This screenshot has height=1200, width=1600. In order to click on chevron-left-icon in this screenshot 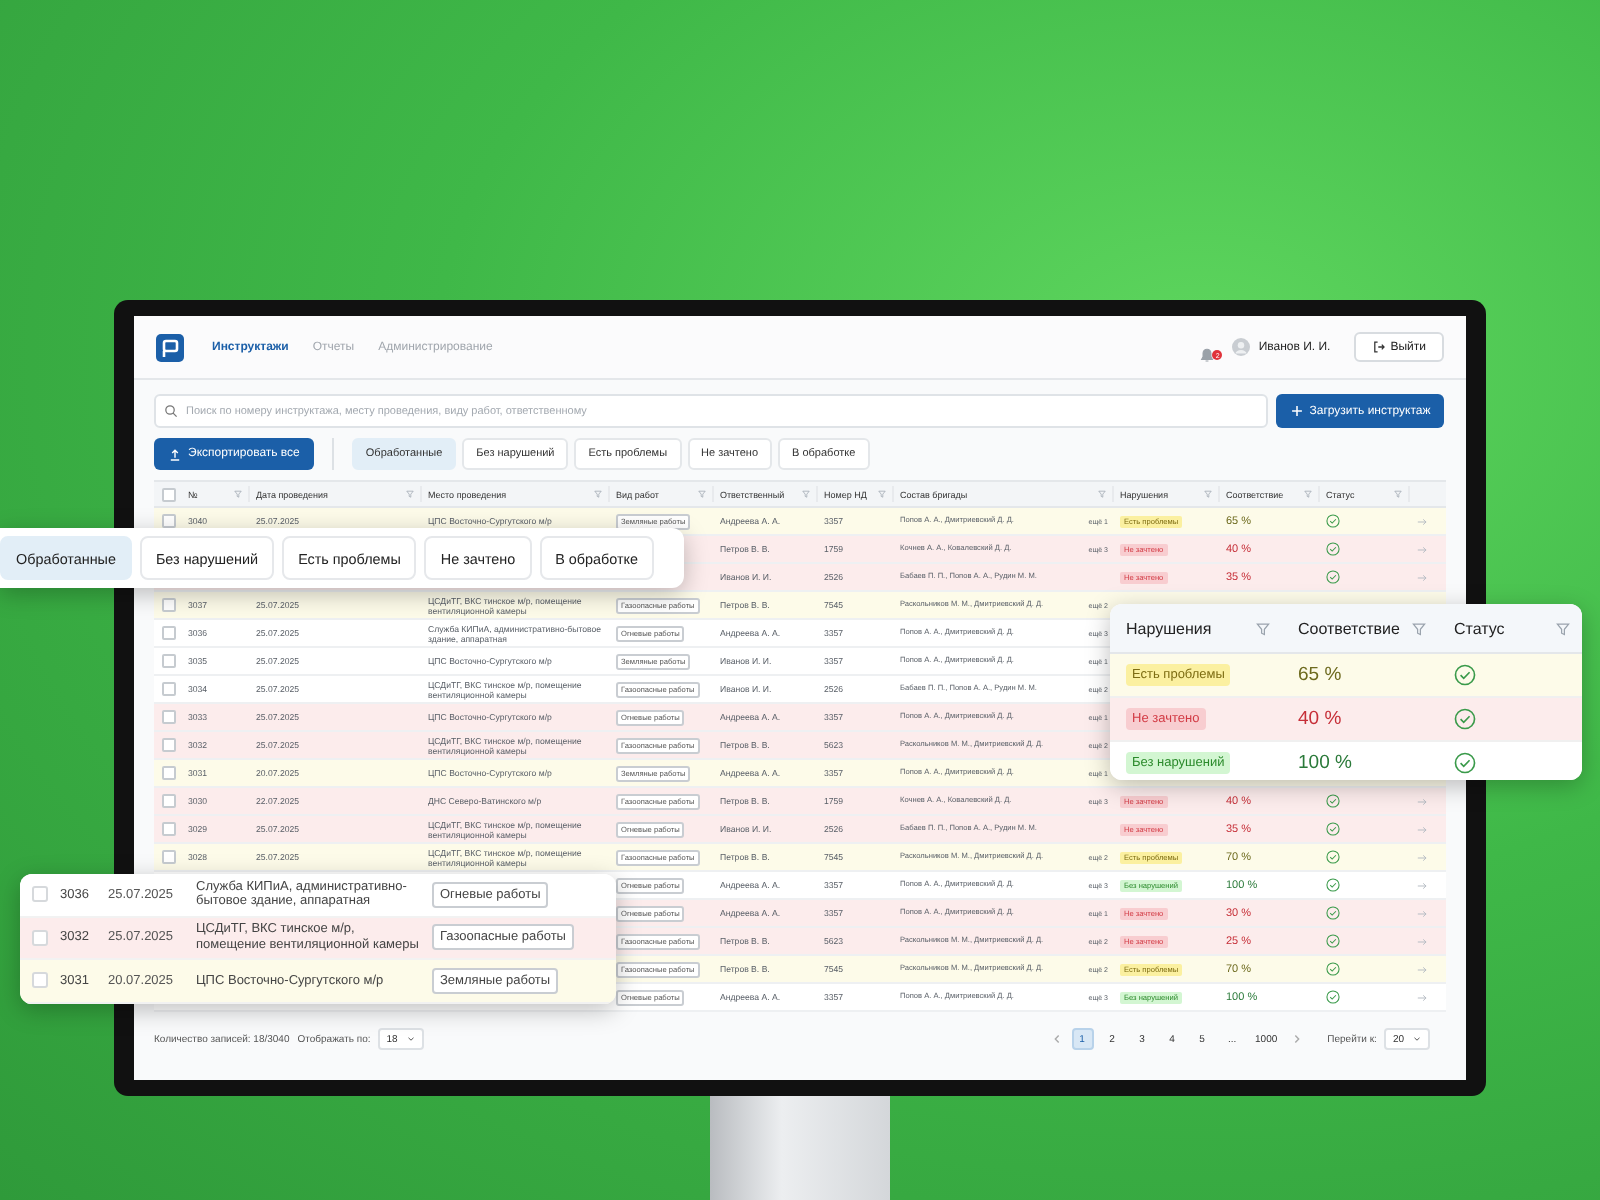, I will do `click(1056, 1039)`.